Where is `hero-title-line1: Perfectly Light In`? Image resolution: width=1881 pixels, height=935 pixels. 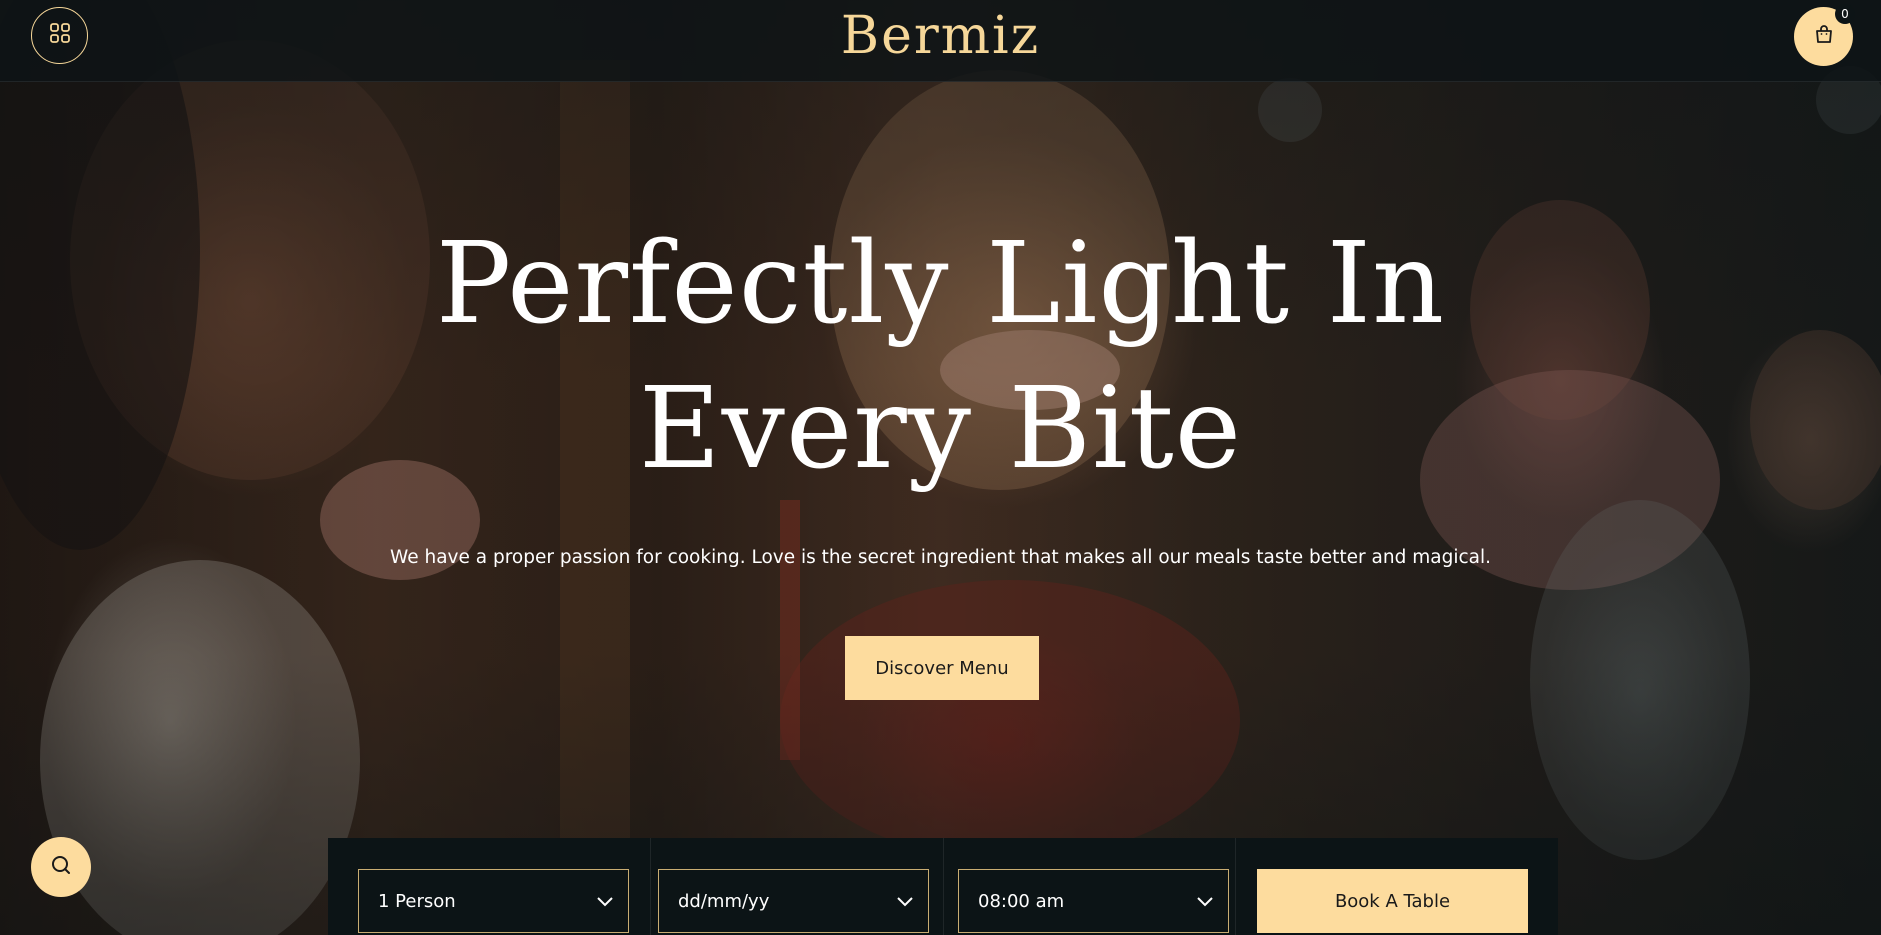 hero-title-line1: Perfectly Light In is located at coordinates (940, 284).